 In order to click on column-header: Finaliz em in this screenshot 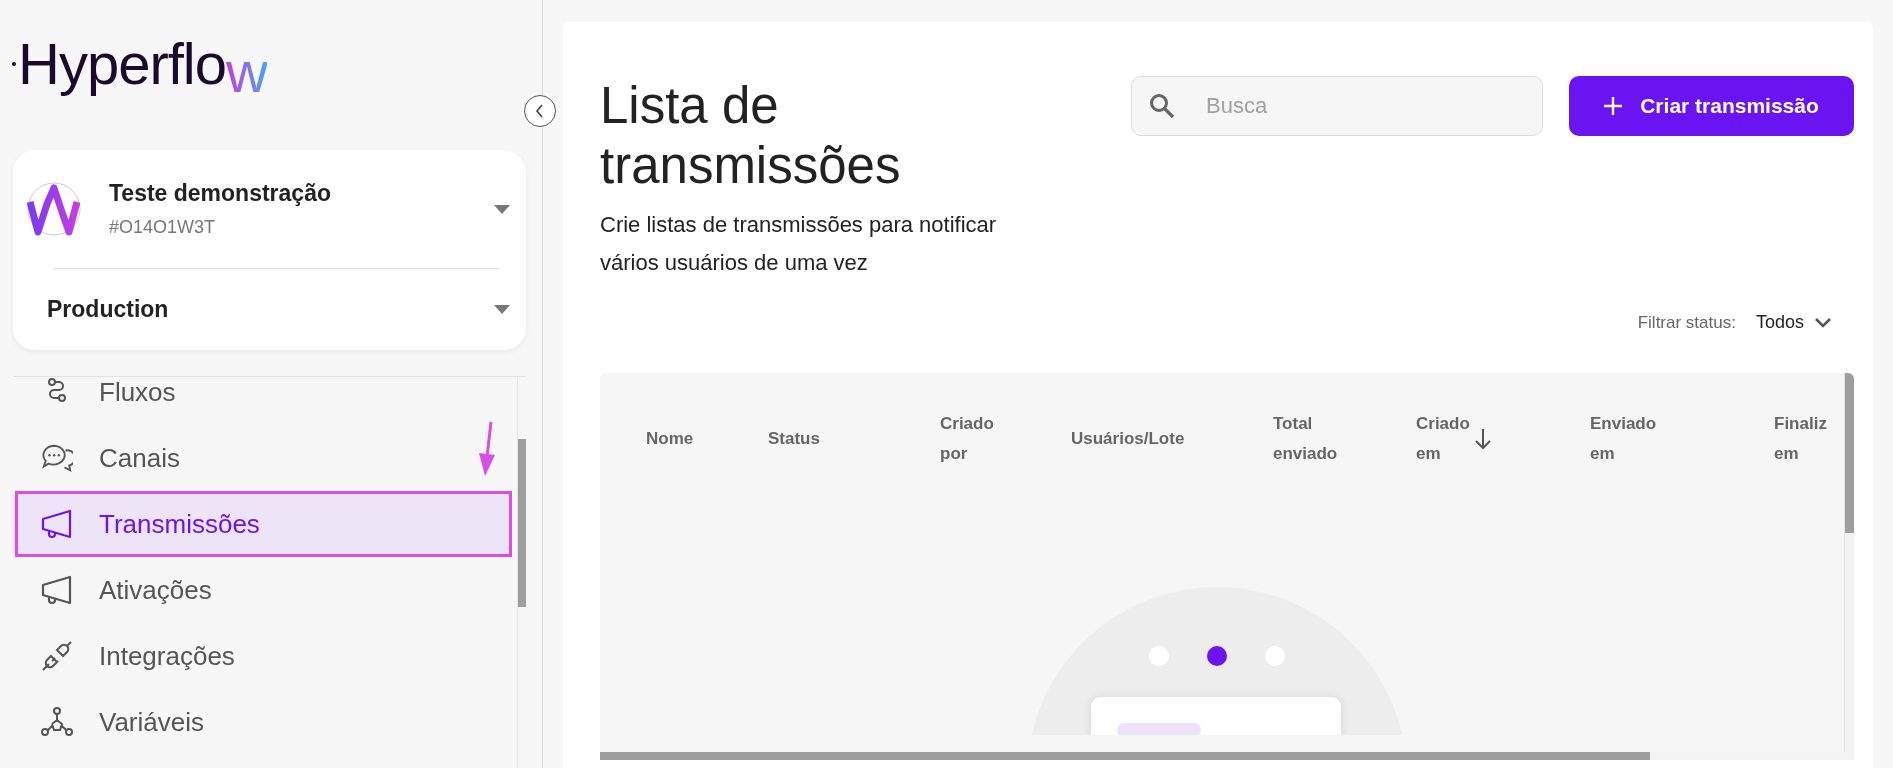, I will do `click(1800, 439)`.